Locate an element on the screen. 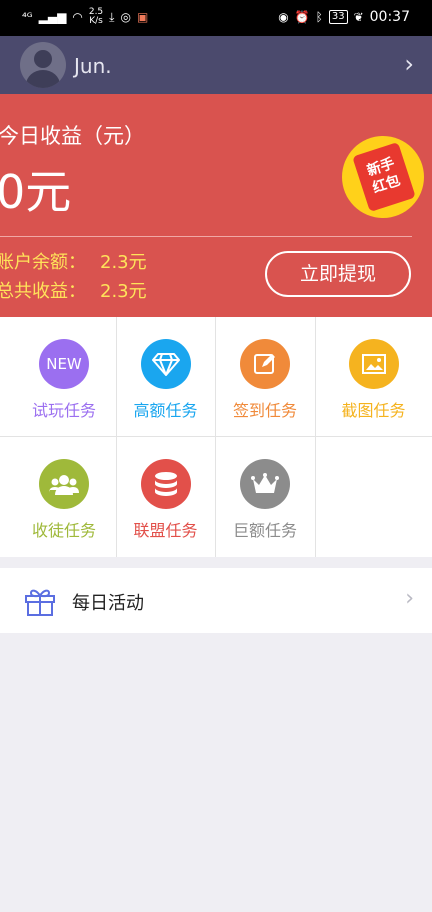  task-huge: 巨额任务 is located at coordinates (265, 497).